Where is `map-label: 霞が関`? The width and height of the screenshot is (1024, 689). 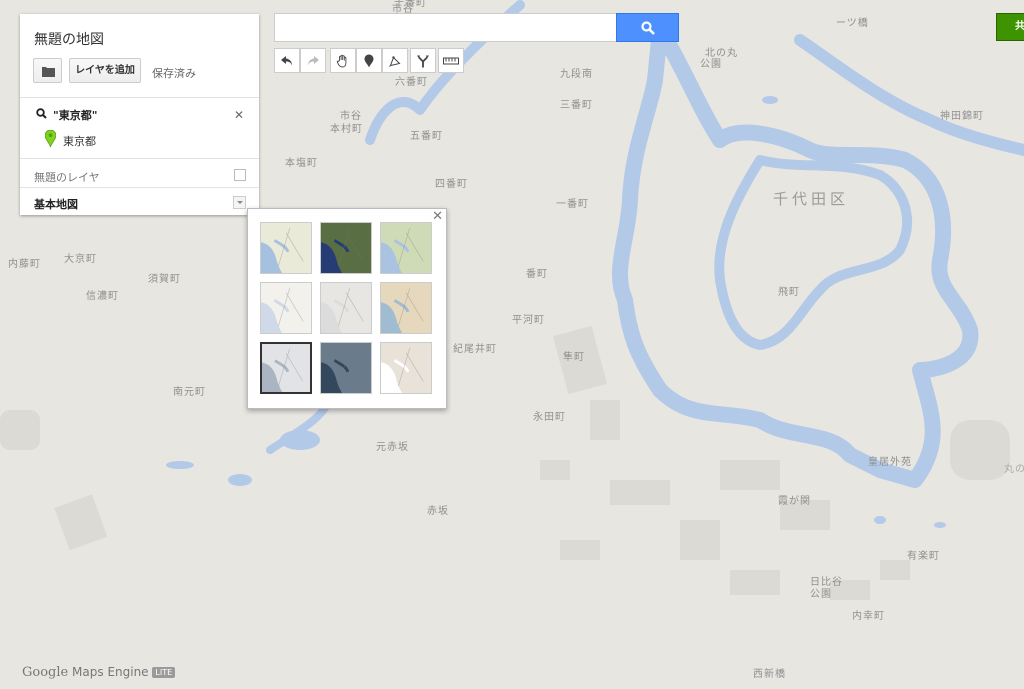 map-label: 霞が関 is located at coordinates (794, 501).